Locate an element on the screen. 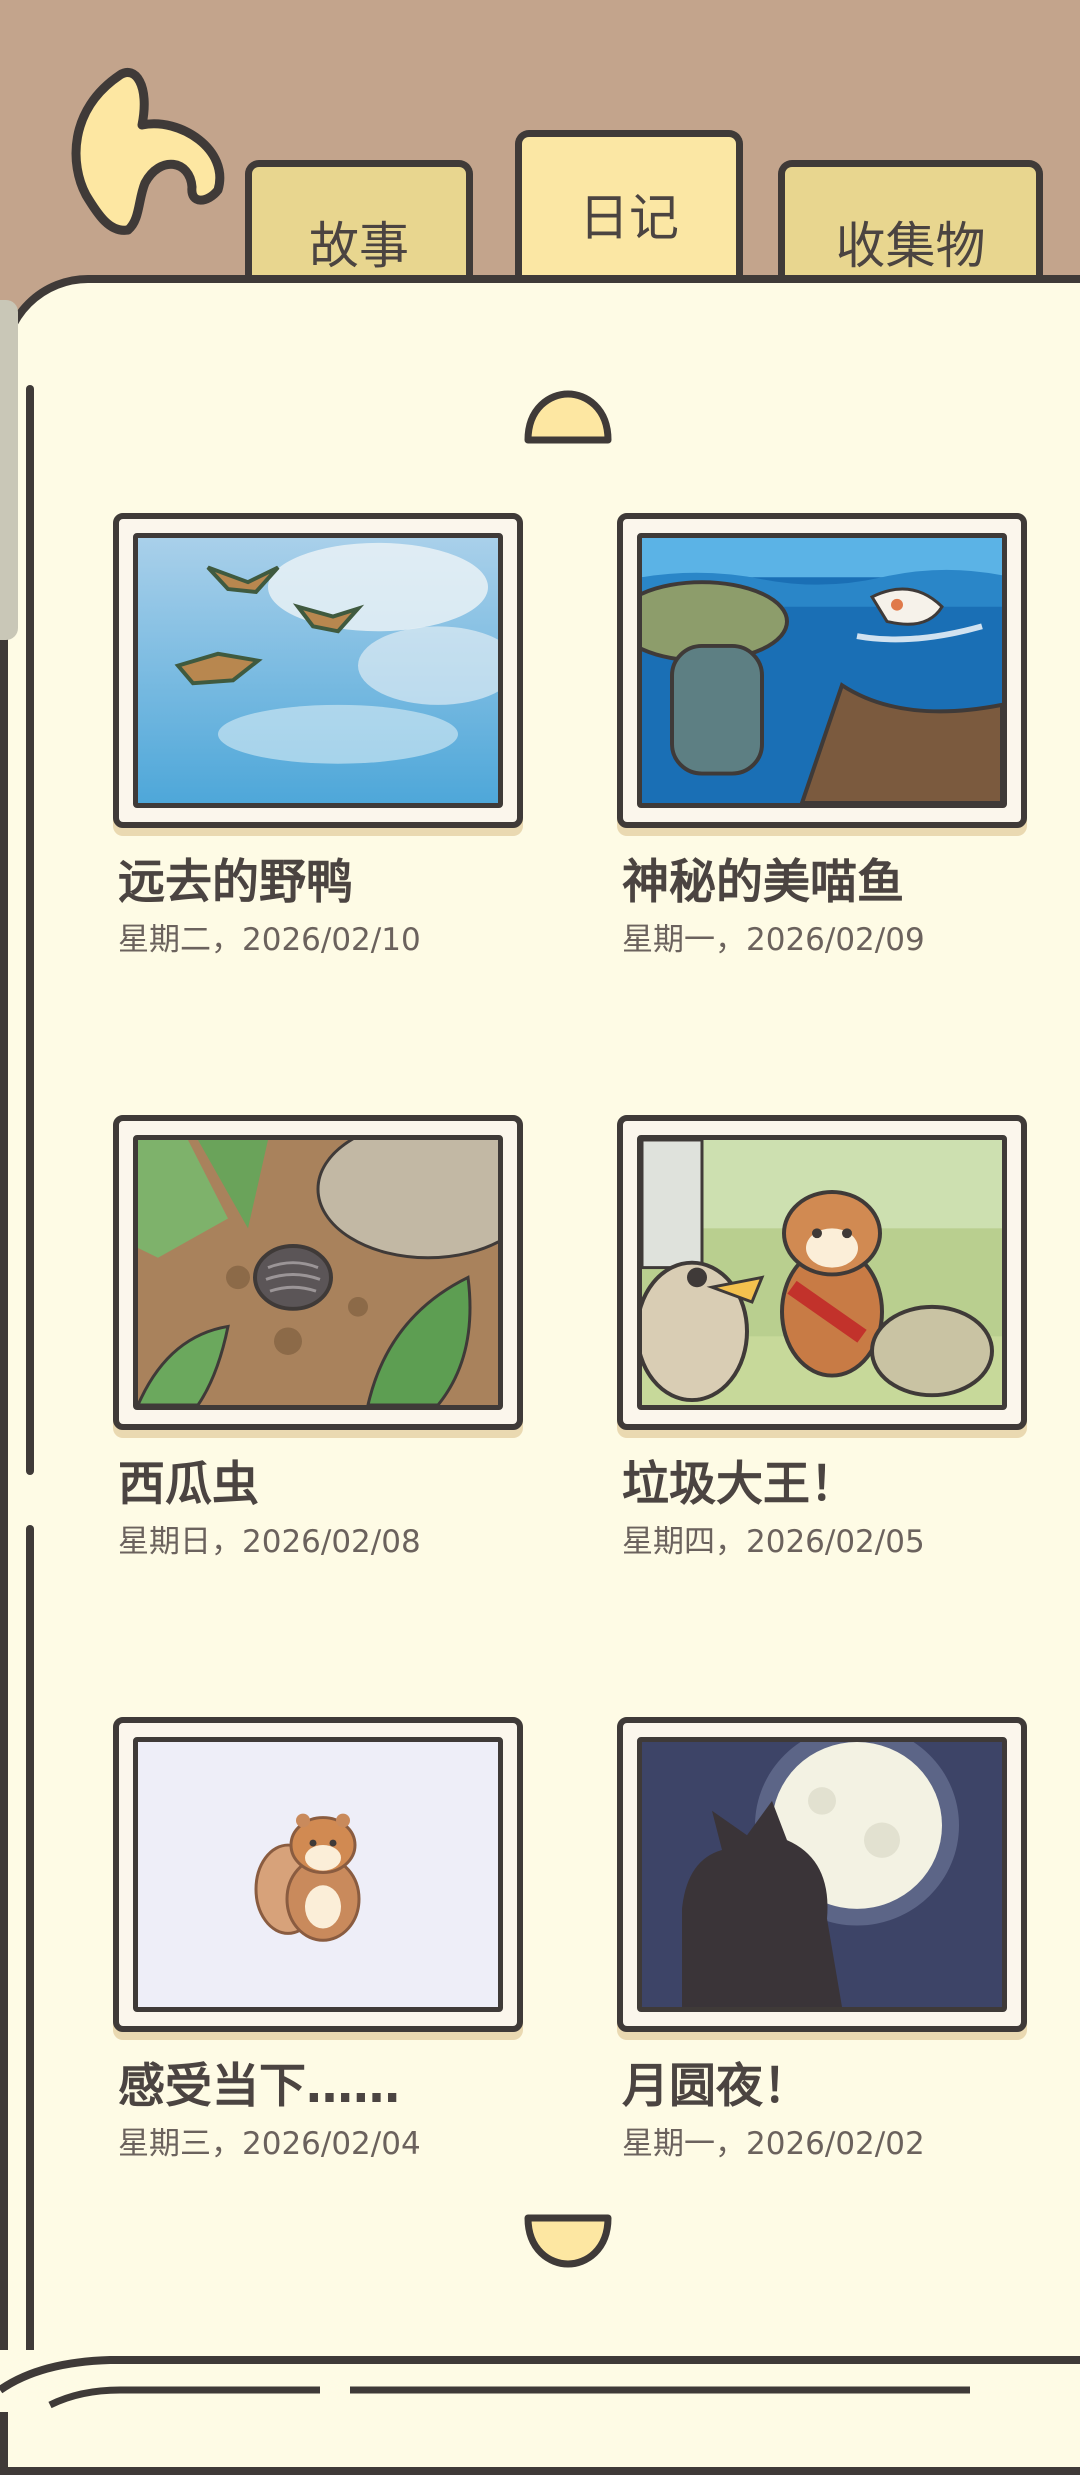 The image size is (1080, 2475). entry-title: 远去的野鸭 is located at coordinates (235, 882).